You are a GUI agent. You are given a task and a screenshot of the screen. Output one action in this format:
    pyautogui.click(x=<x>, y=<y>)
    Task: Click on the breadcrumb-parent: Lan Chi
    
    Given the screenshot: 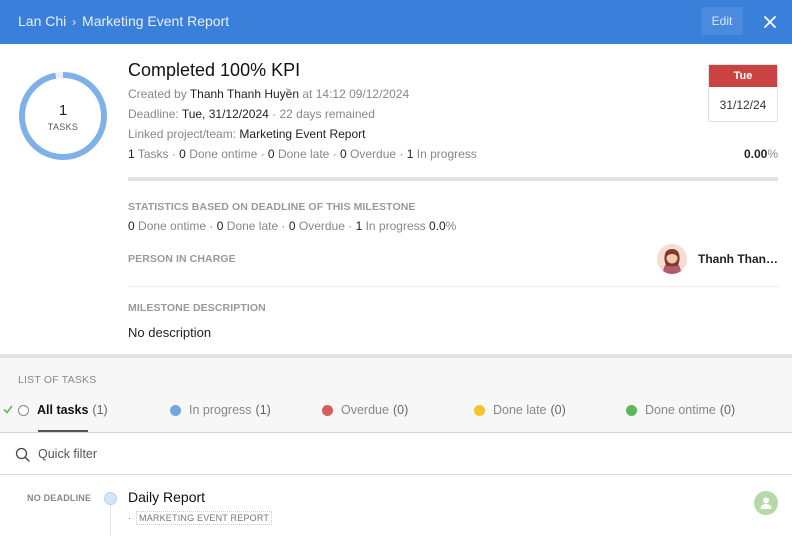 What is the action you would take?
    pyautogui.click(x=42, y=21)
    